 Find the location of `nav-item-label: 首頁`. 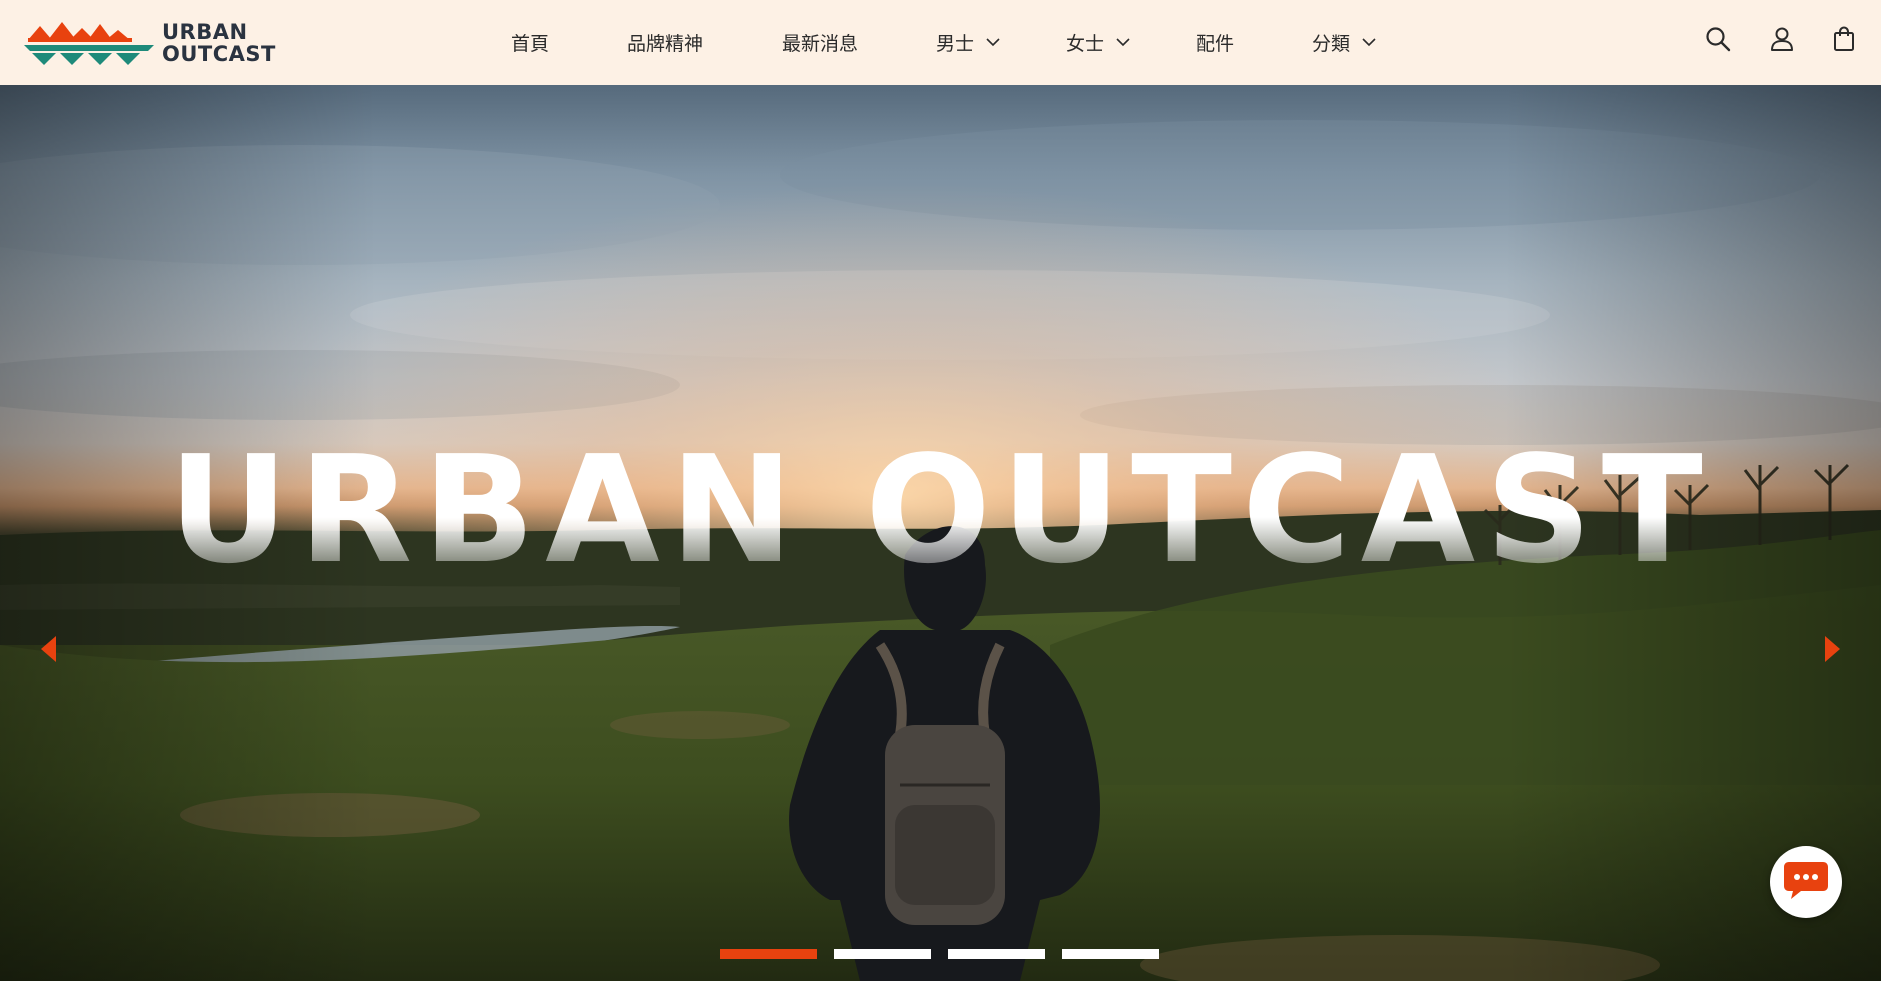

nav-item-label: 首頁 is located at coordinates (530, 43).